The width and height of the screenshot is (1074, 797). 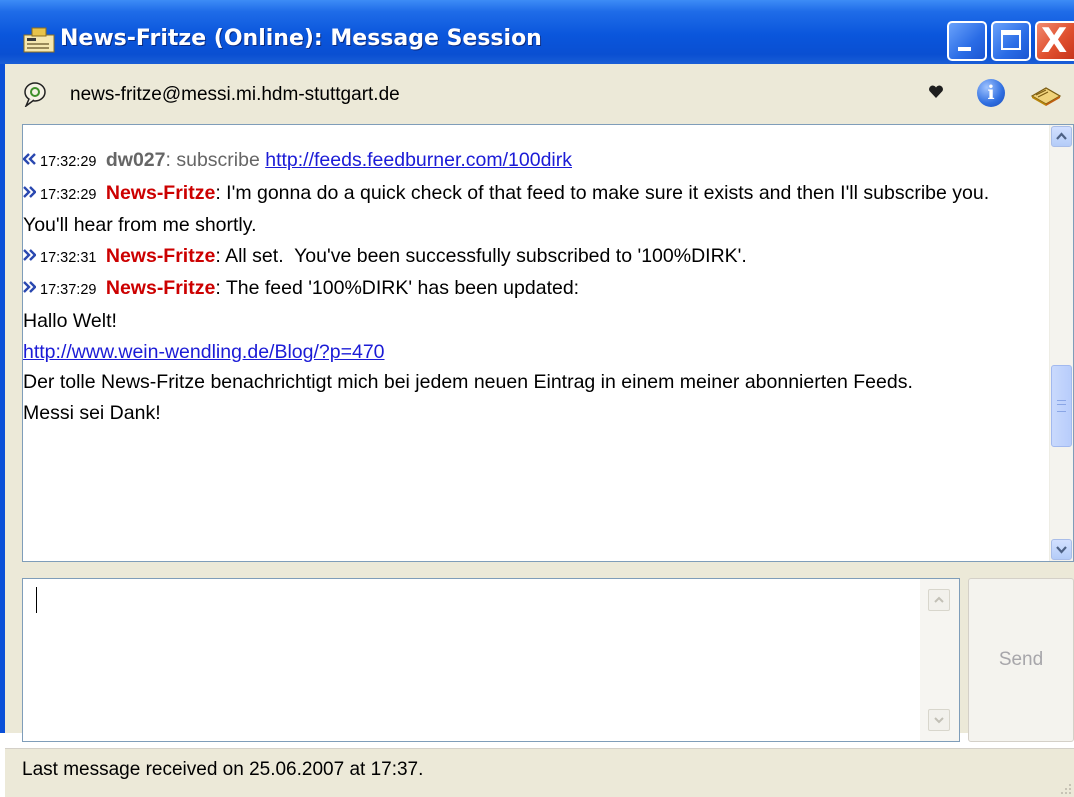 I want to click on message-time: 17:32:31, so click(x=68, y=257).